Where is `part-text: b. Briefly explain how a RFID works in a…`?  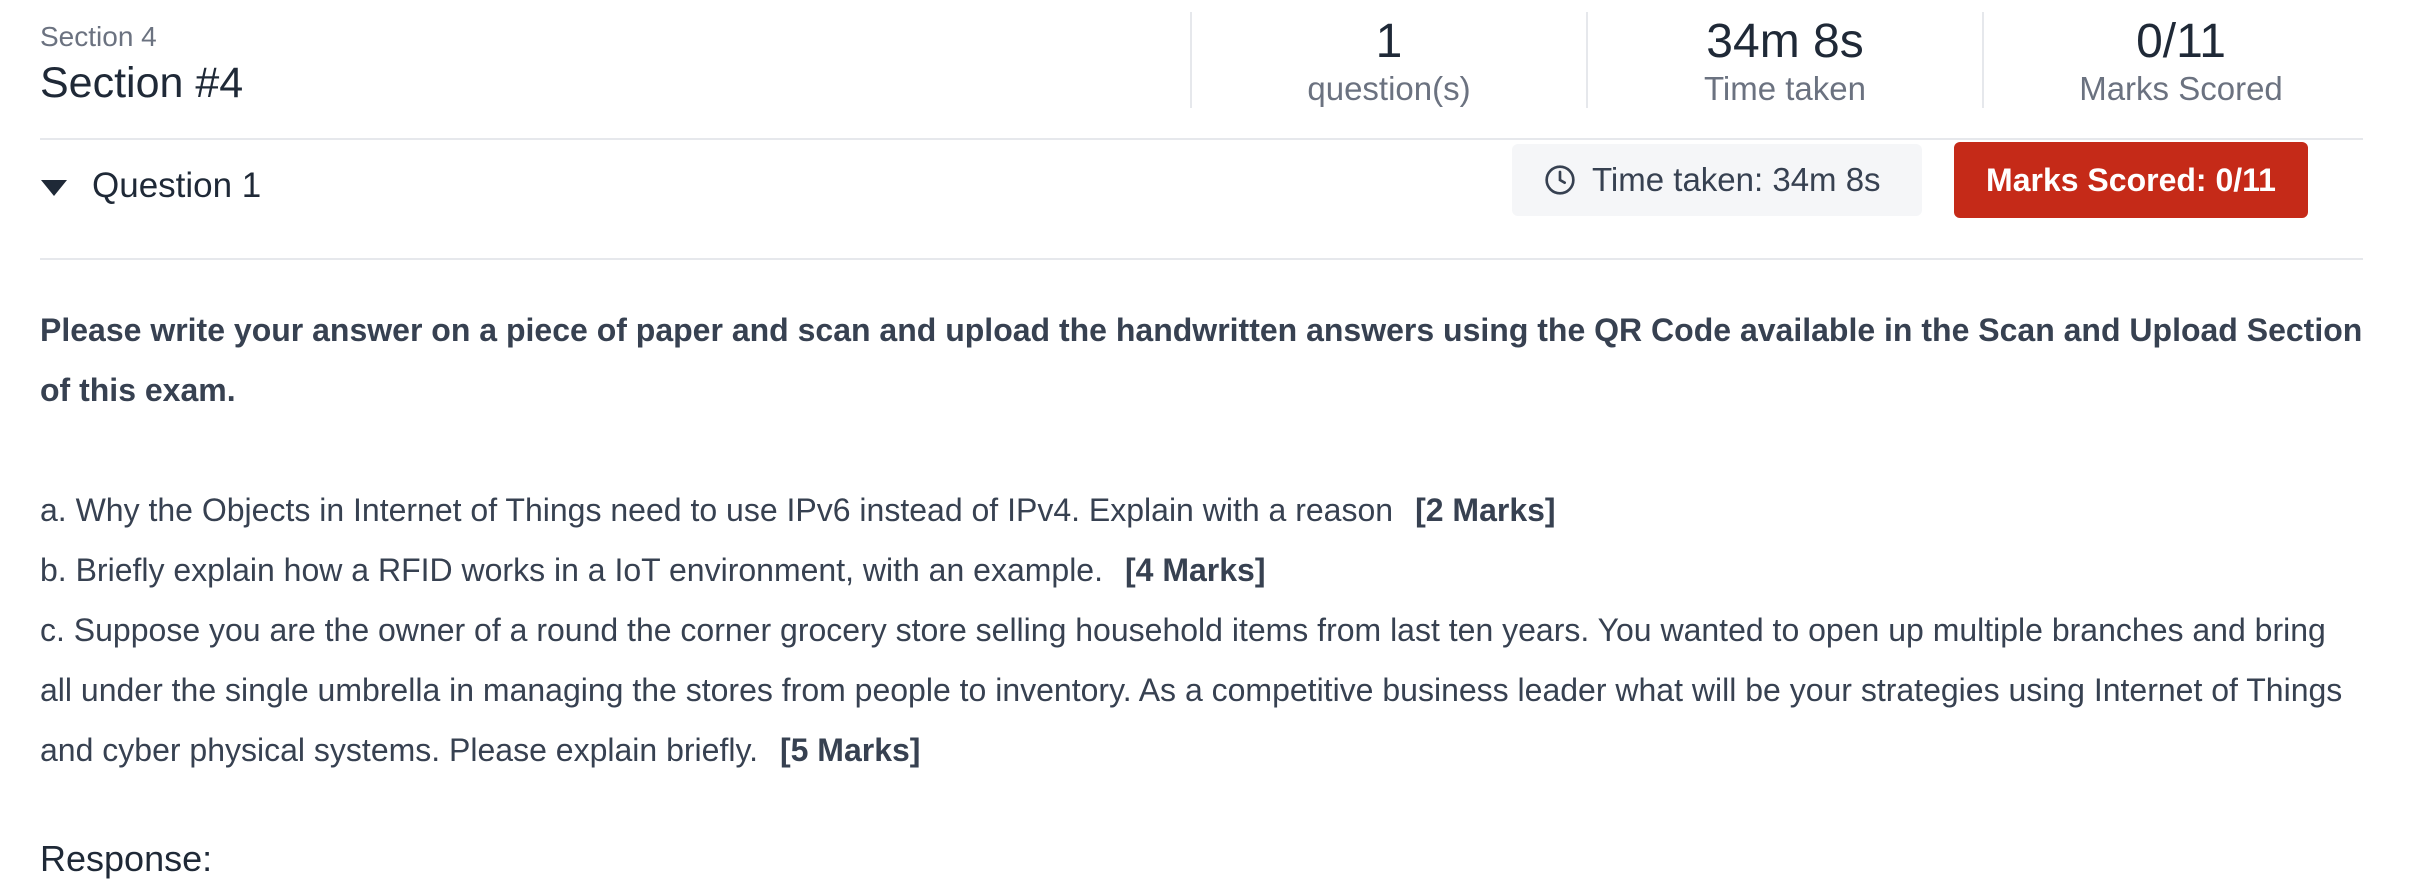 part-text: b. Briefly explain how a RFID works in a… is located at coordinates (571, 570).